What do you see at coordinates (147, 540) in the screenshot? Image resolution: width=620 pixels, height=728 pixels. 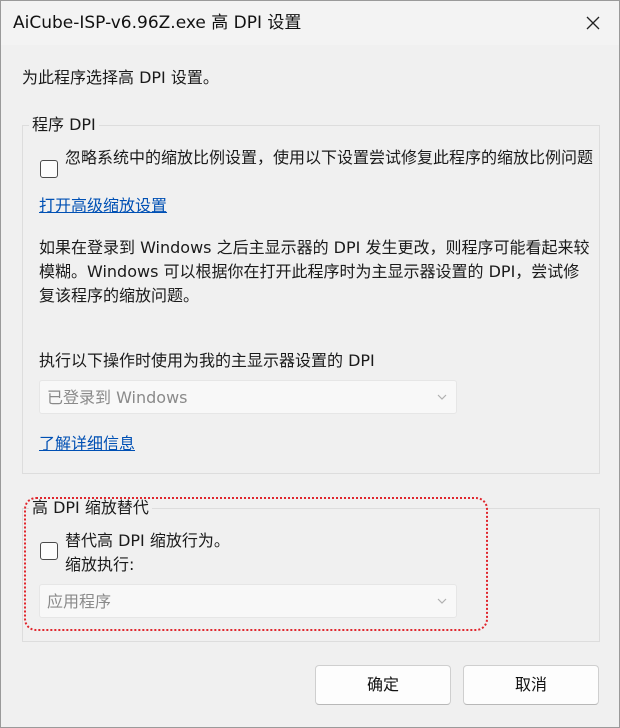 I see `high-dpi-override-label-line1: 替代高 DPI 缩放行为。` at bounding box center [147, 540].